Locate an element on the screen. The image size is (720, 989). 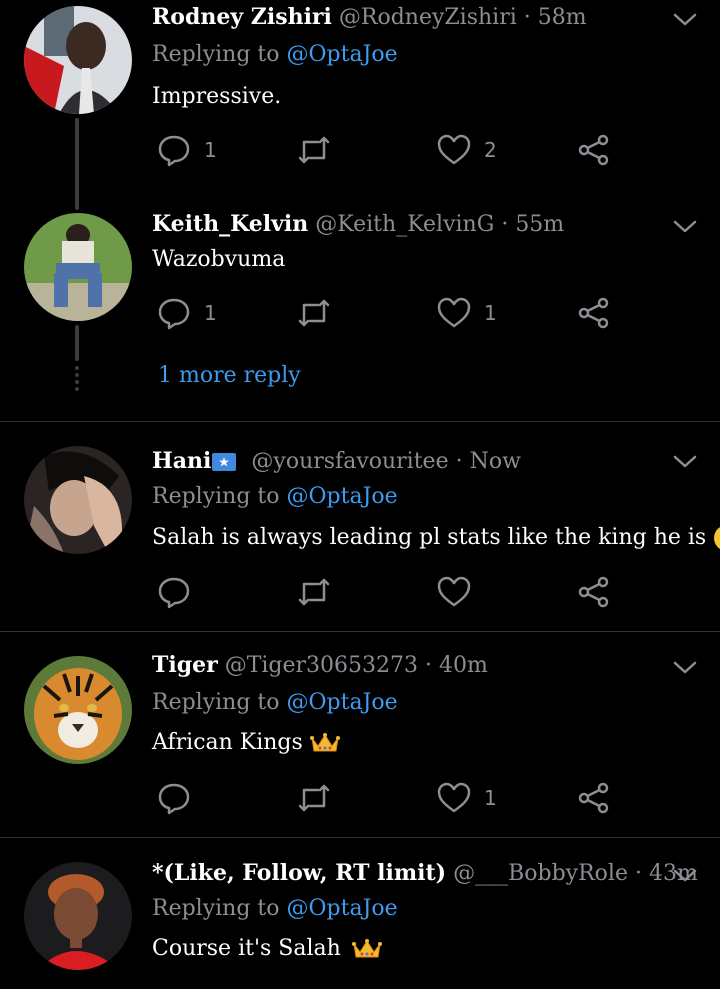
like-button: 2 is located at coordinates (466, 150).